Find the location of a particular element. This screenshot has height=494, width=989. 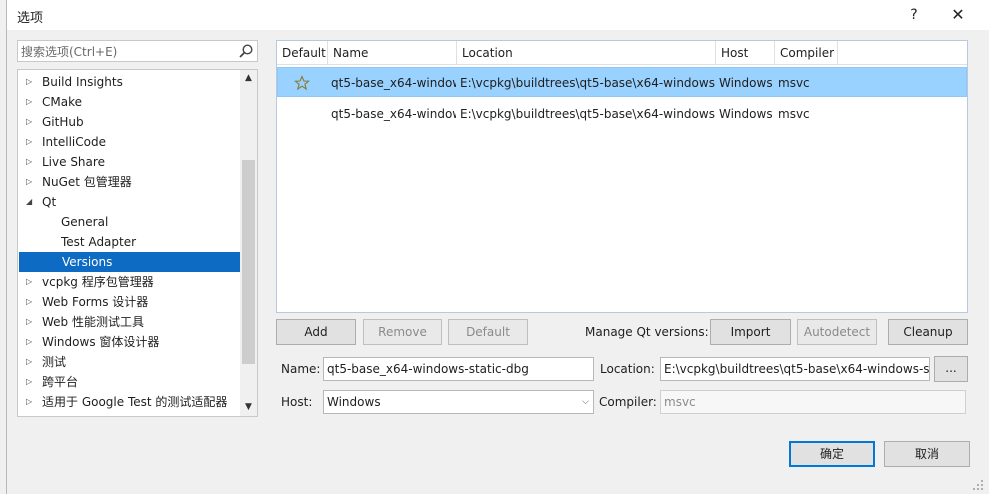

search-box is located at coordinates (137, 51).